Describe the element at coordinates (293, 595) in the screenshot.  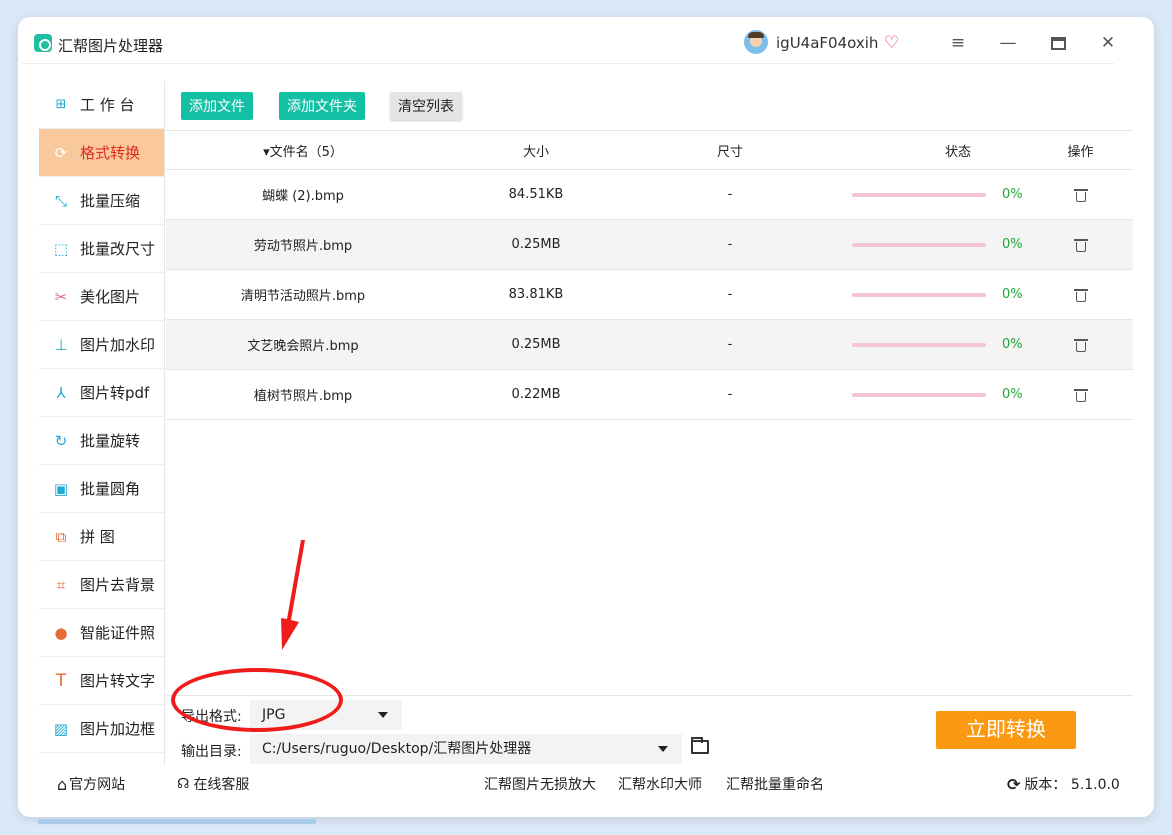
I see `arrow-shape` at that location.